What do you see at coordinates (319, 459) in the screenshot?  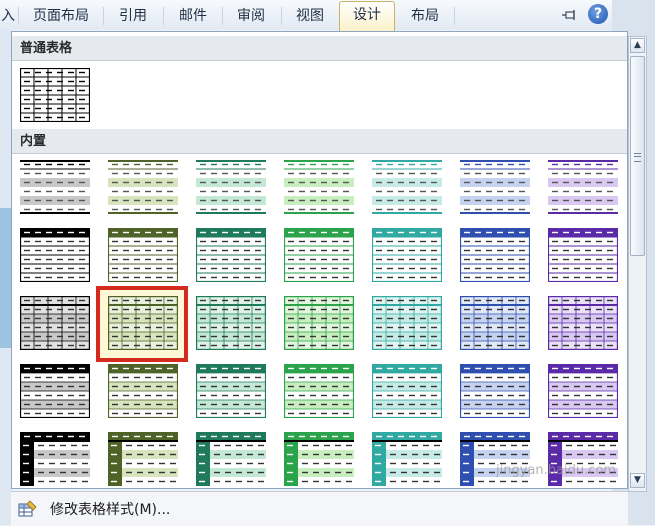 I see `table-style-first-column-green` at bounding box center [319, 459].